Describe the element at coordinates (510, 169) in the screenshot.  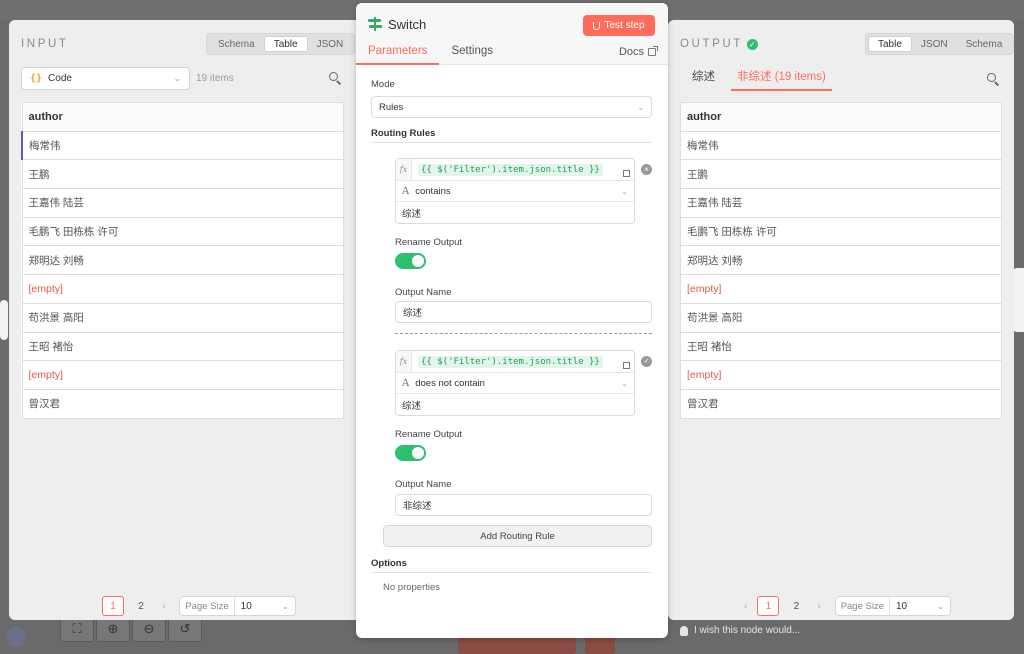
I see `rule-expression: {{ $('Filter').item.json.title }}` at that location.